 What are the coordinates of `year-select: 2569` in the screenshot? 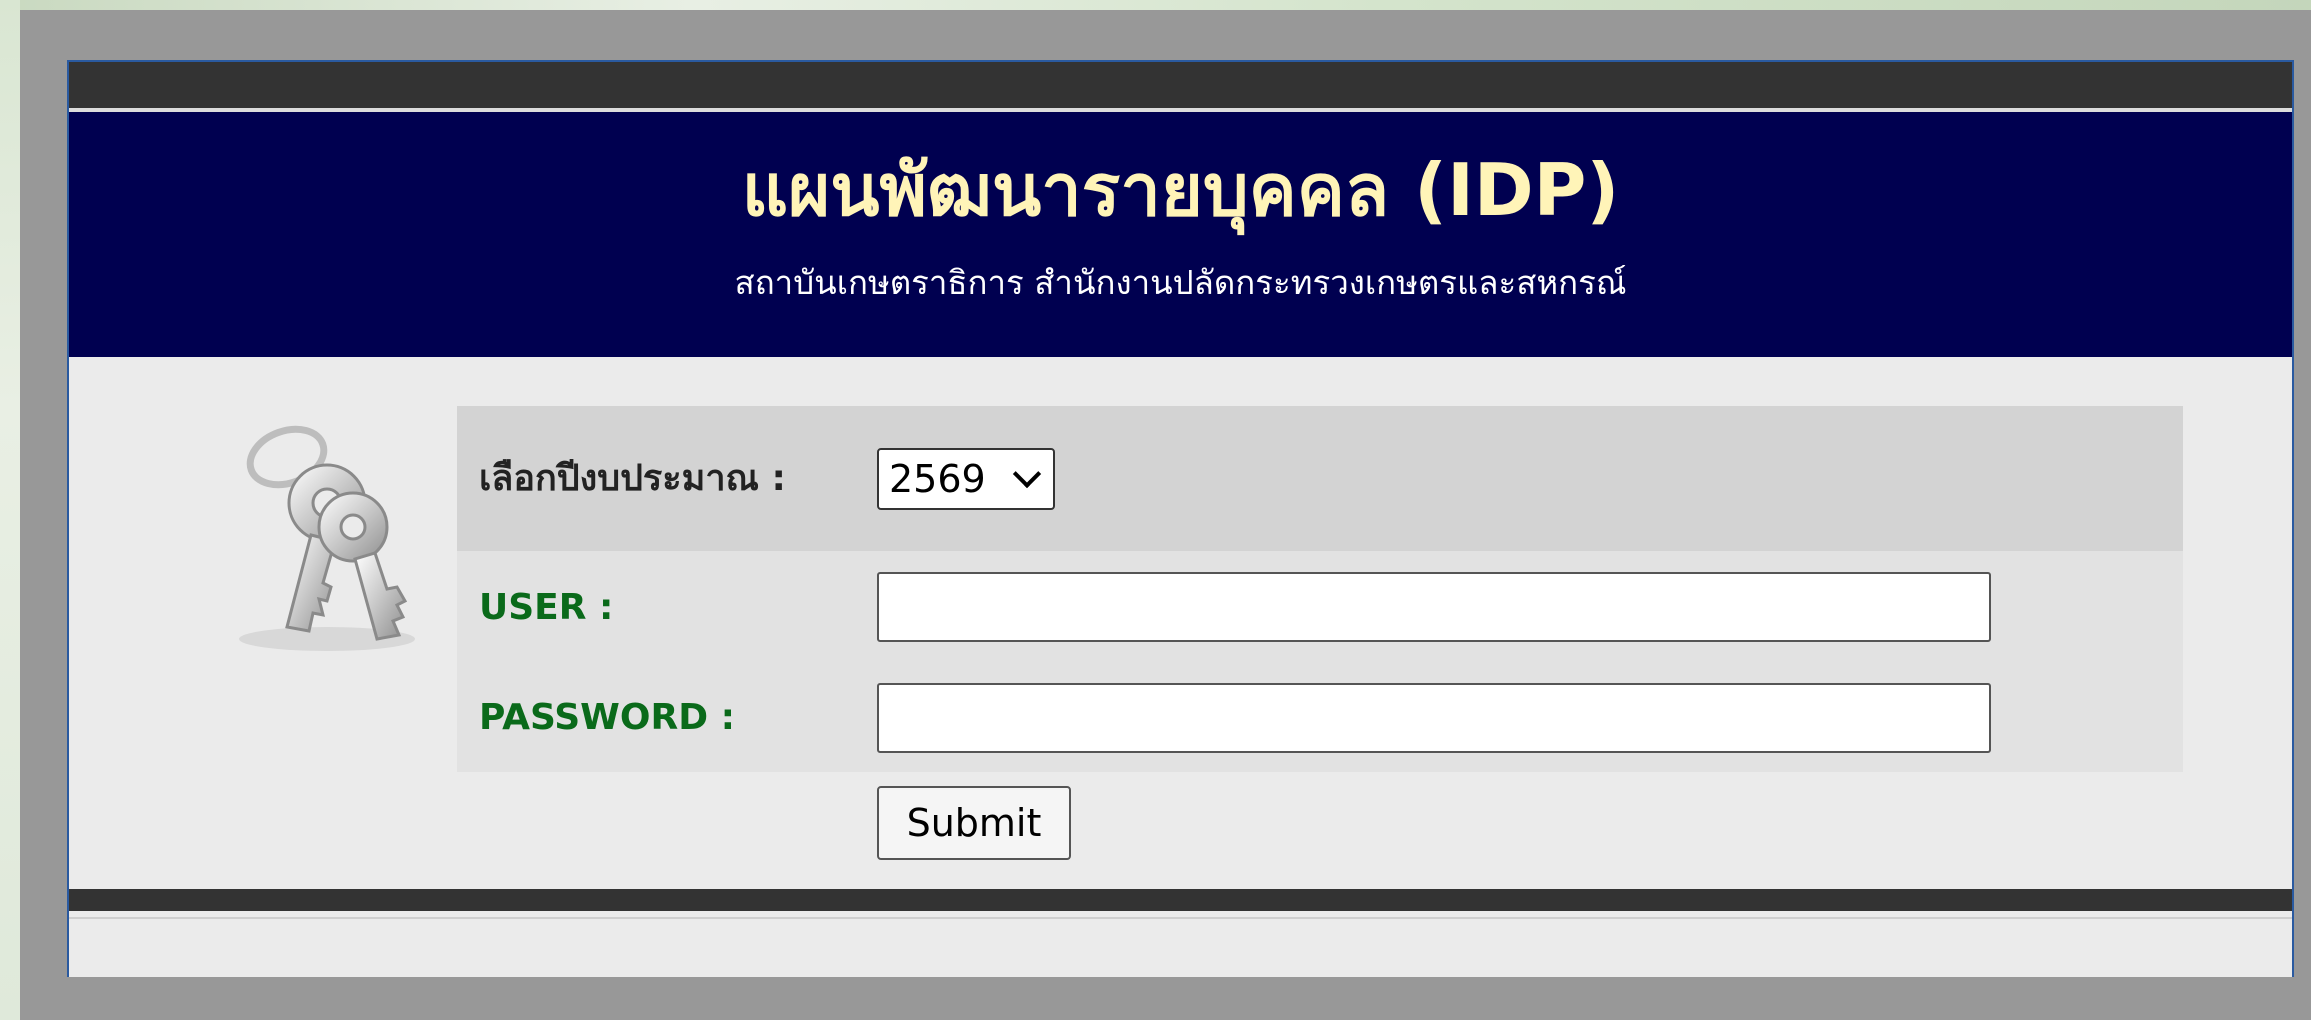 It's located at (966, 478).